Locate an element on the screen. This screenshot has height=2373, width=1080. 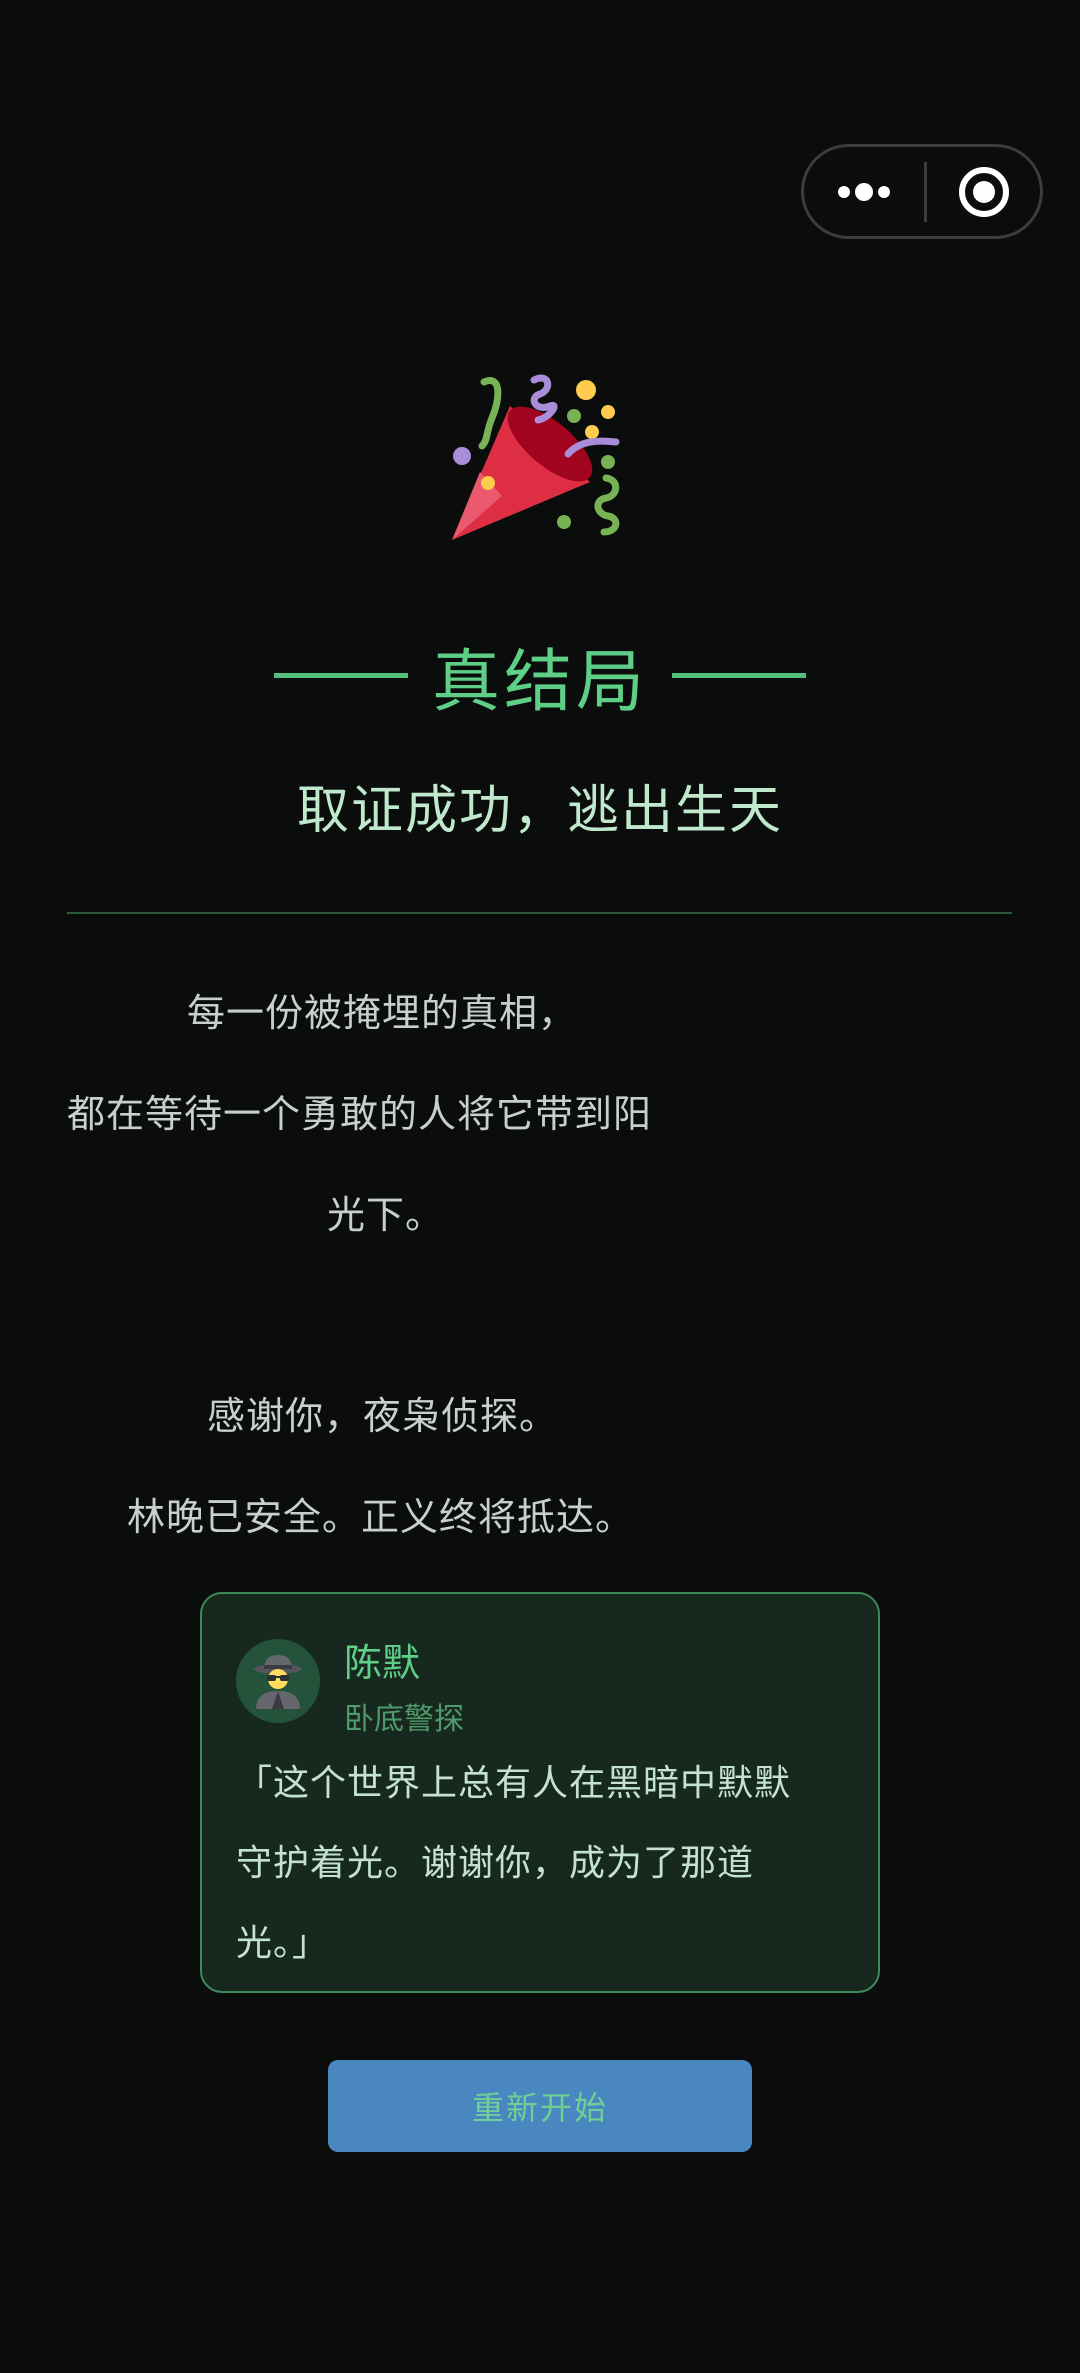
poem-line-2: 都在等待一个勇敢的人将它带到阳 is located at coordinates (360, 1114).